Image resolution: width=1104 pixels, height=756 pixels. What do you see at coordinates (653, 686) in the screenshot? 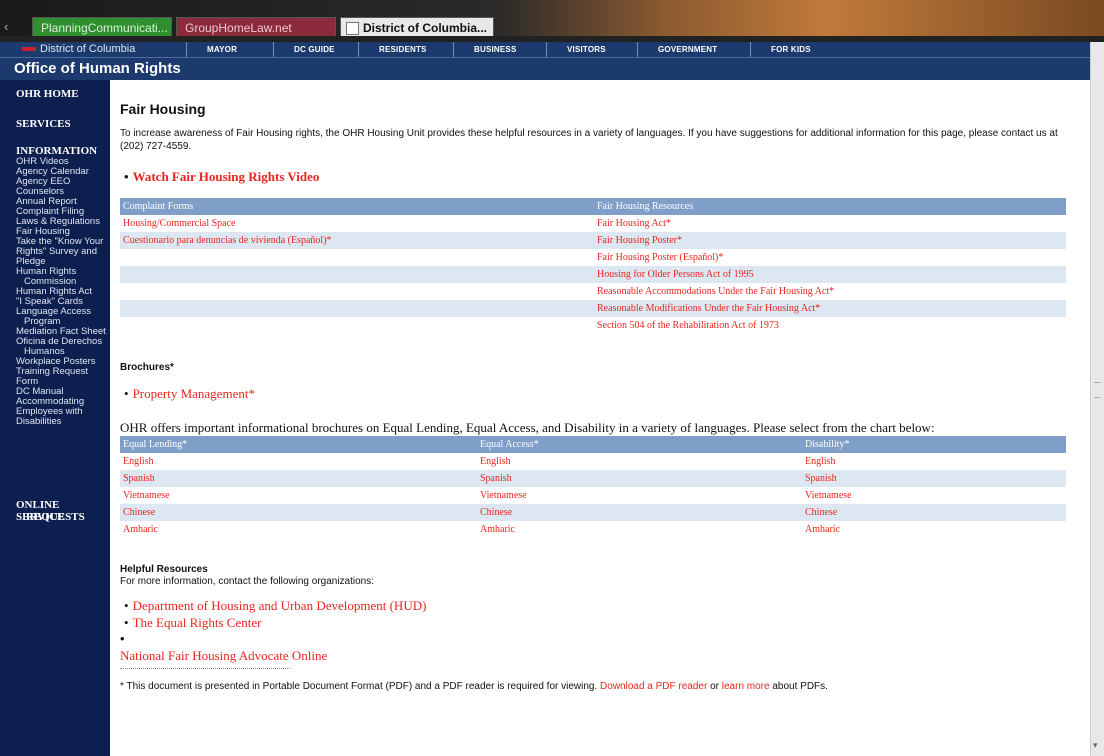
I see `download-pdf-reader-link: Download a PDF reader` at bounding box center [653, 686].